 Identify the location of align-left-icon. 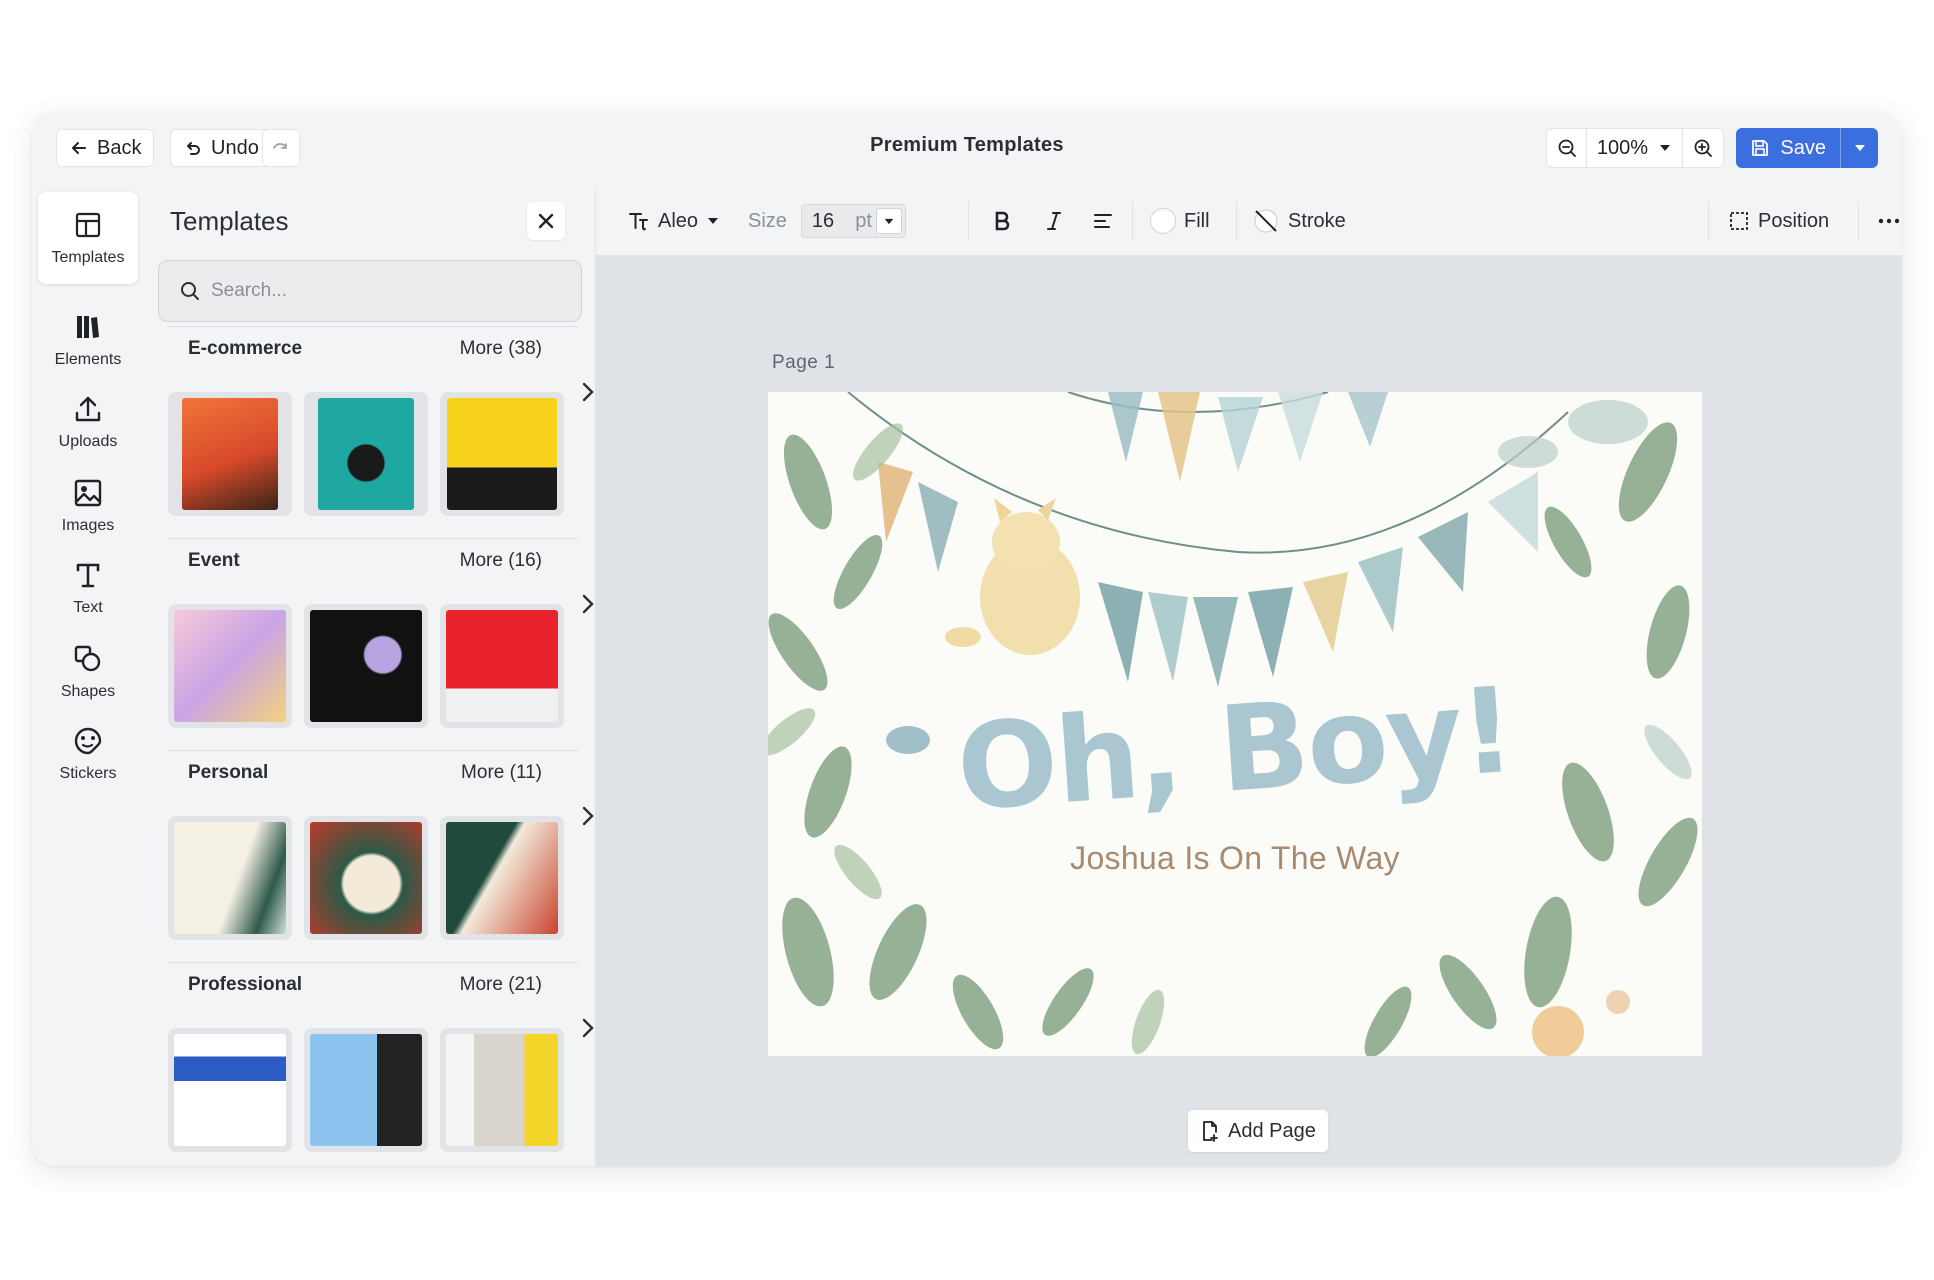
(1103, 221).